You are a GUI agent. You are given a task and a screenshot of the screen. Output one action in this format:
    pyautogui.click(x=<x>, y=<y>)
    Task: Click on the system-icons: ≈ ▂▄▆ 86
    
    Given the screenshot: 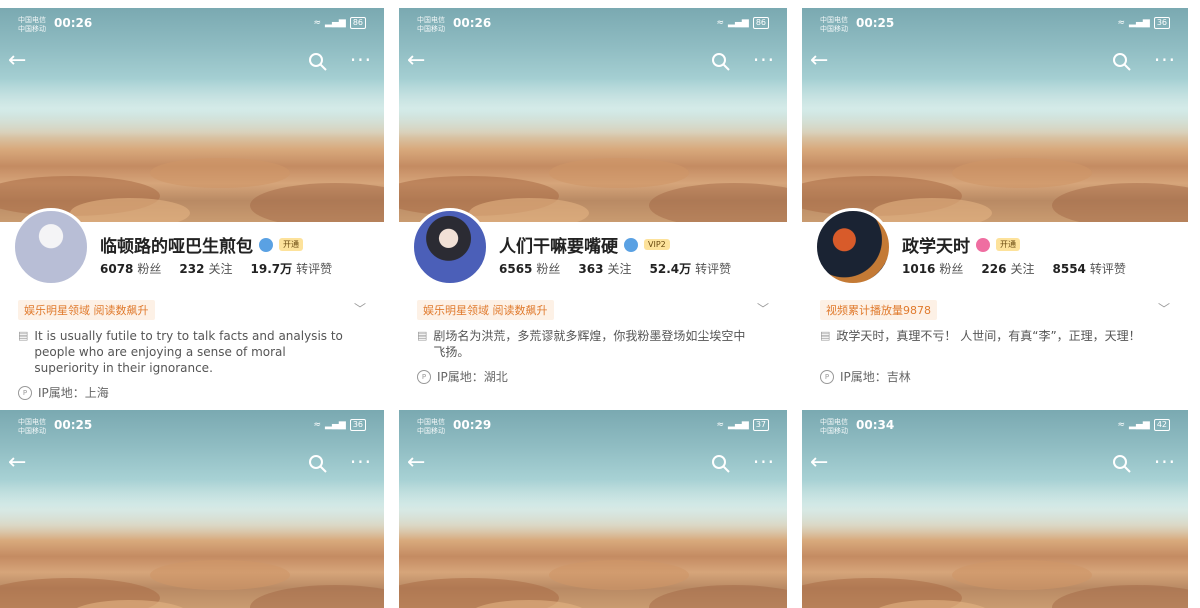 What is the action you would take?
    pyautogui.click(x=742, y=23)
    